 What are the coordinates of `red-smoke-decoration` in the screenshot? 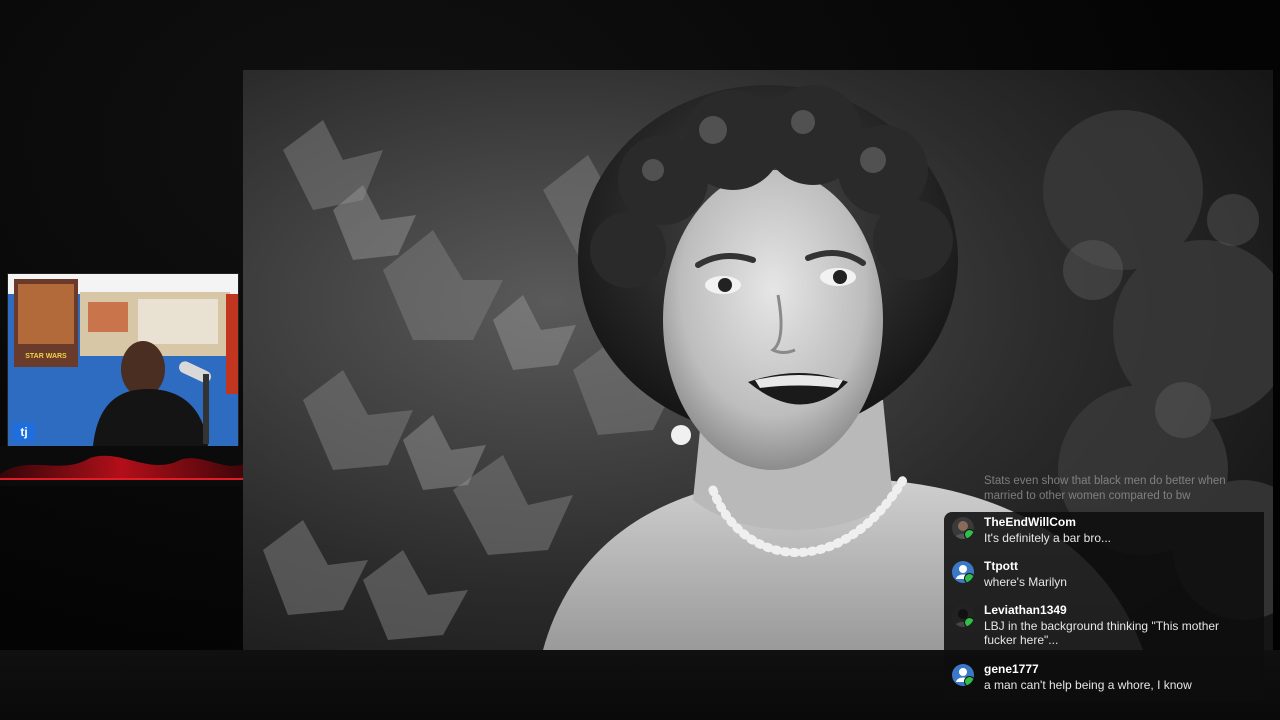 It's located at (121, 466).